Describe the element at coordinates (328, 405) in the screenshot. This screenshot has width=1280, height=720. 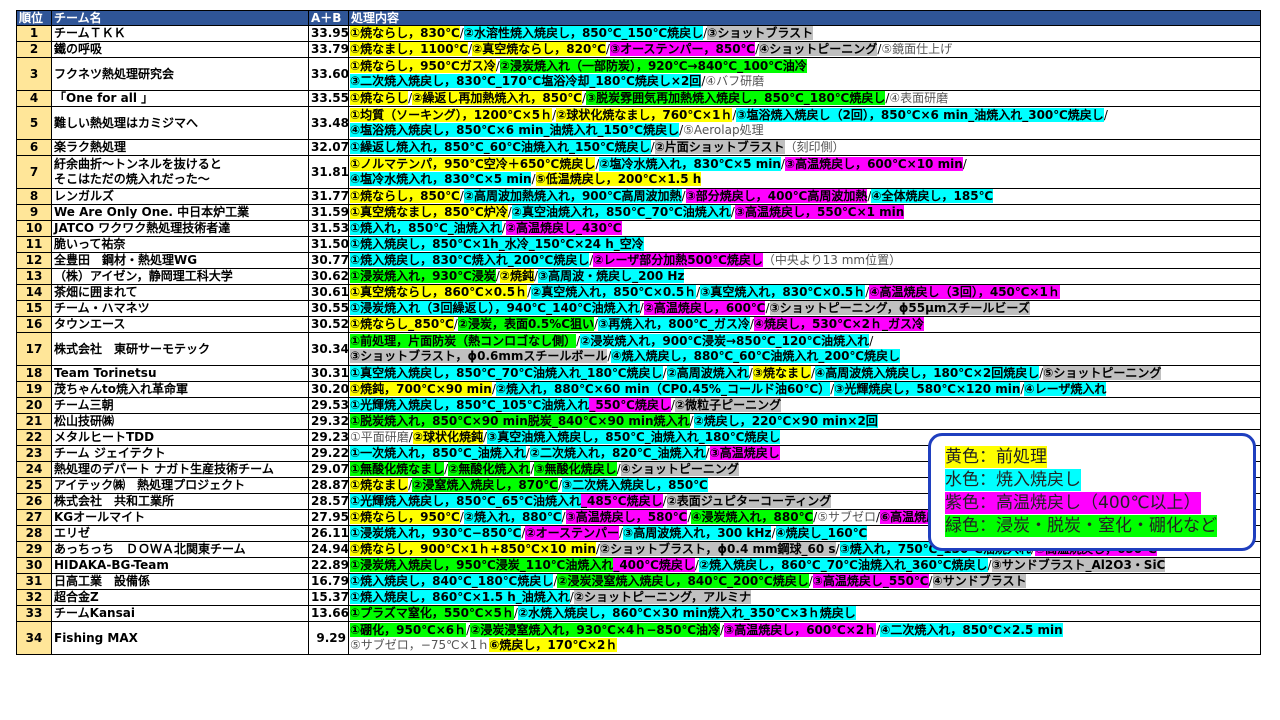
I see `score-cell: 29.53` at that location.